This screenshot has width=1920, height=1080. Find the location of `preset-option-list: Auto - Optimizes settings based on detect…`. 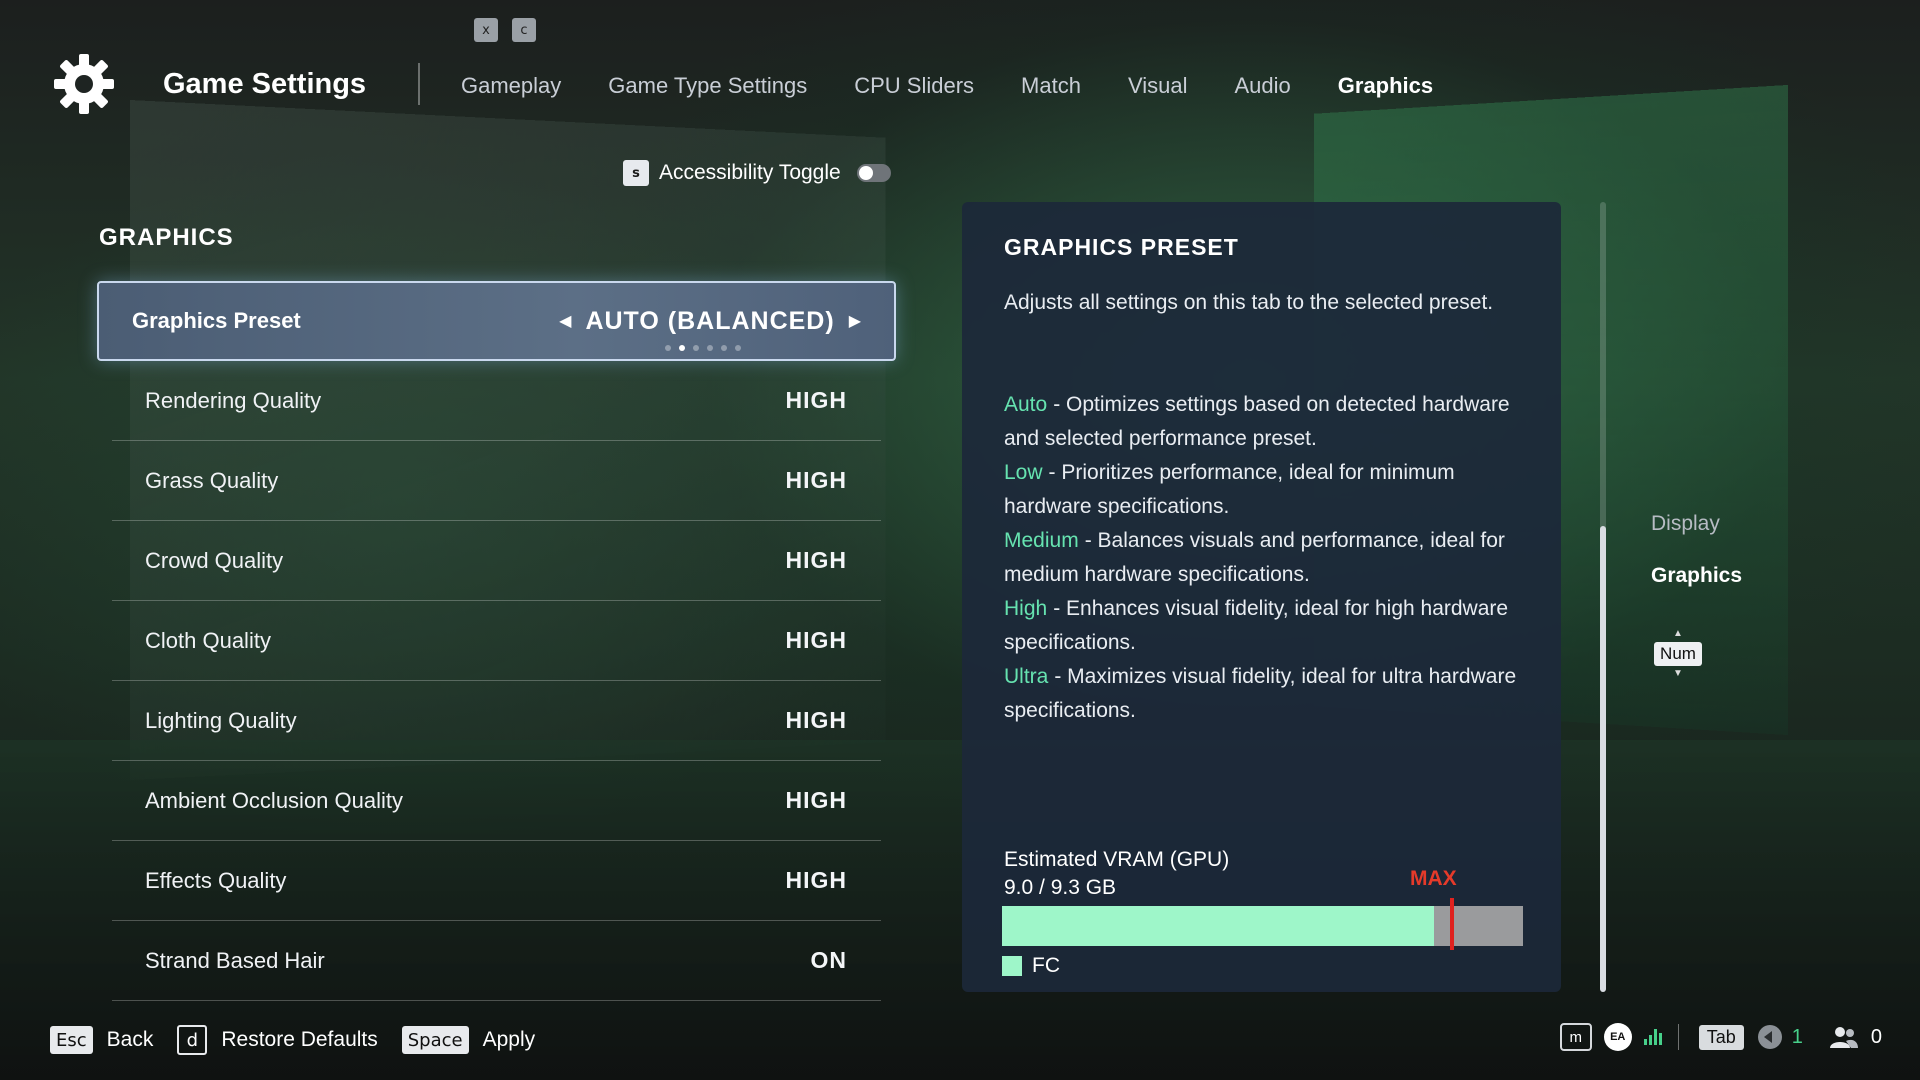

preset-option-list: Auto - Optimizes settings based on detect… is located at coordinates (1266, 558).